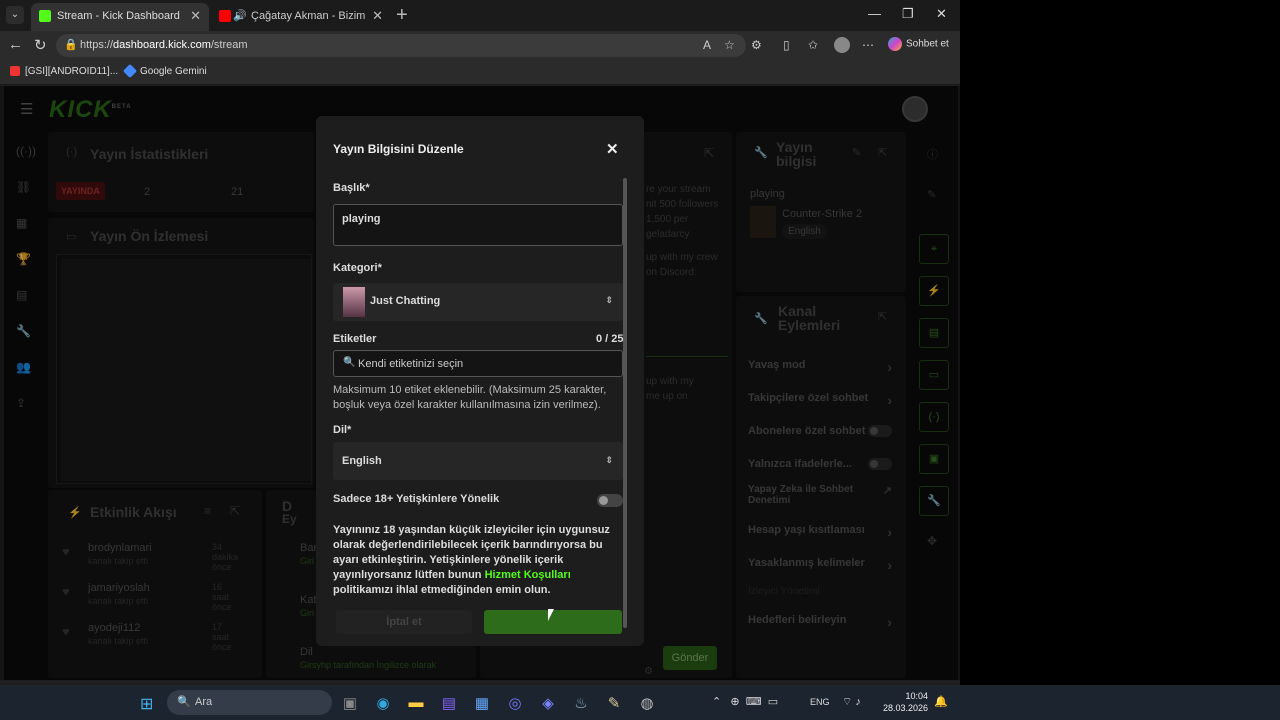  What do you see at coordinates (941, 701) in the screenshot?
I see `notifications-icon: 🔔` at bounding box center [941, 701].